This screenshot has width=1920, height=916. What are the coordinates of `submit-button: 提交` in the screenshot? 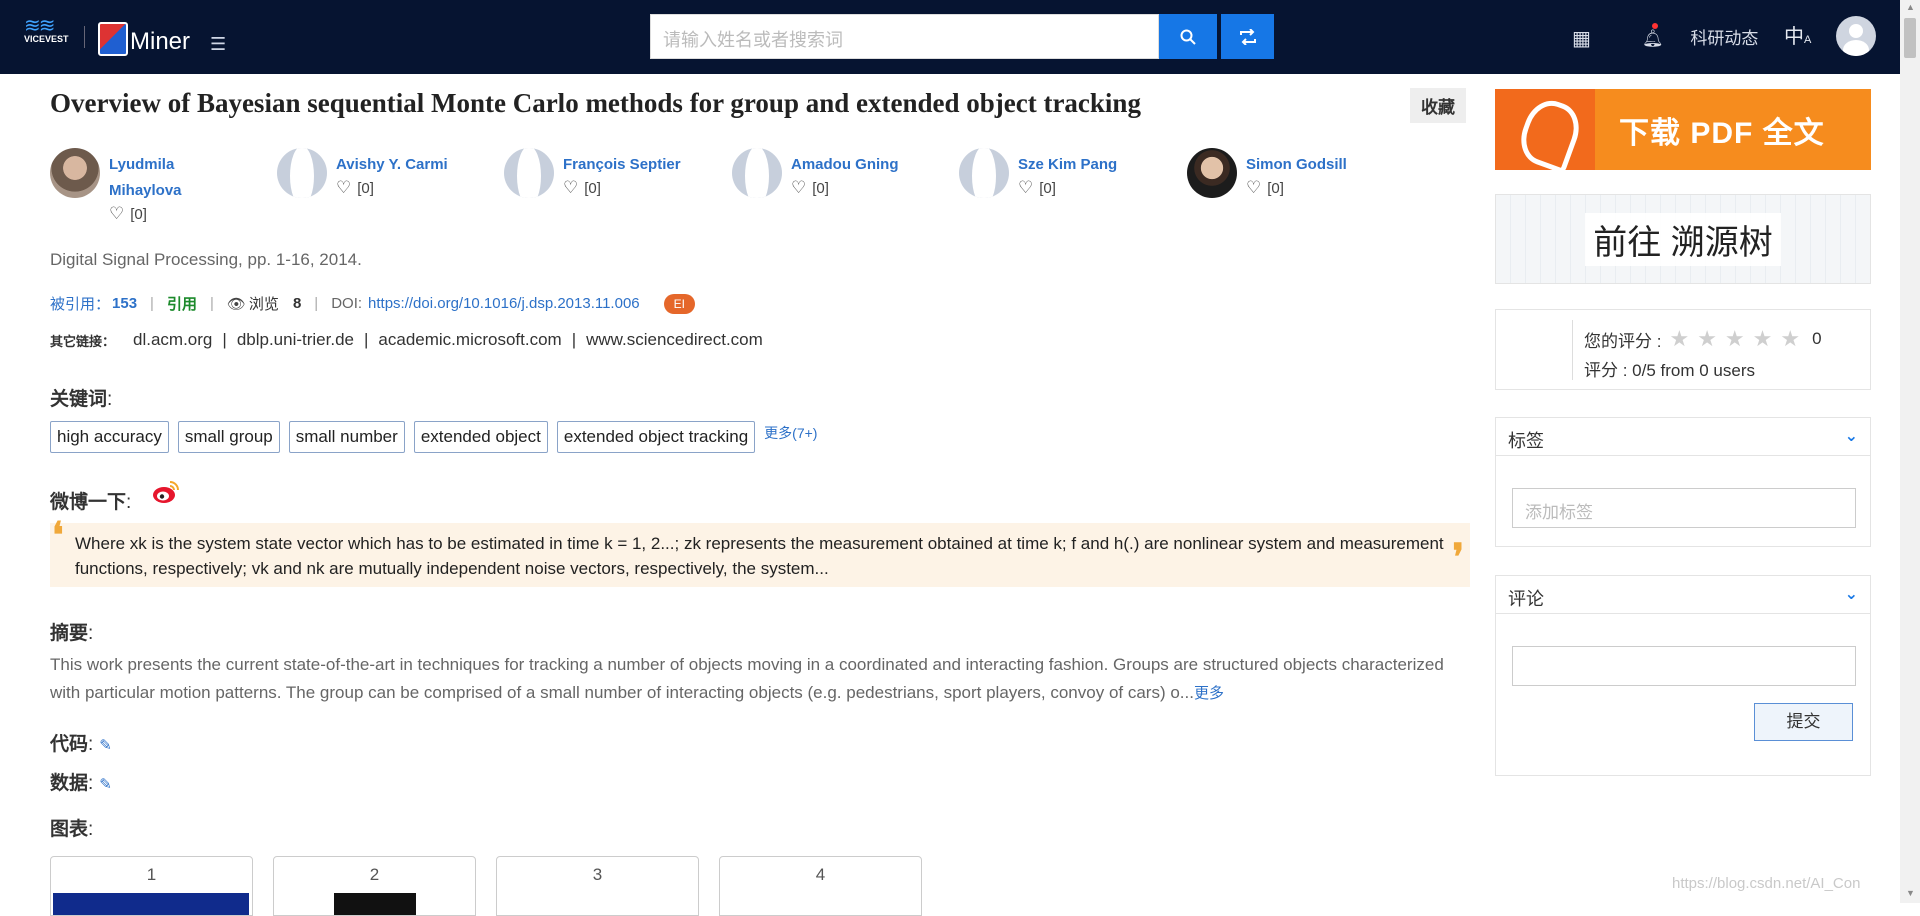 It's located at (1803, 722).